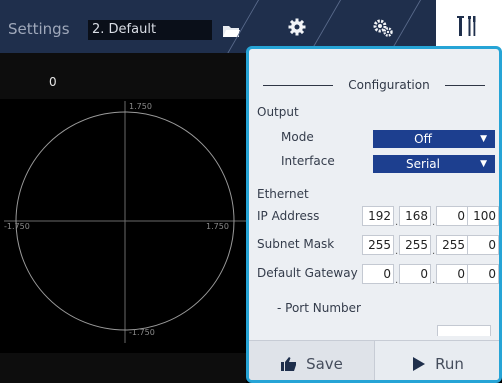 Image resolution: width=502 pixels, height=383 pixels. What do you see at coordinates (297, 29) in the screenshot?
I see `gear-icon` at bounding box center [297, 29].